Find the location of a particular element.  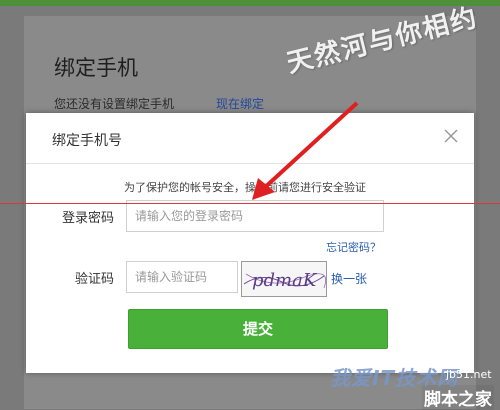

password-input: 请输入您的登录密码 is located at coordinates (255, 216).